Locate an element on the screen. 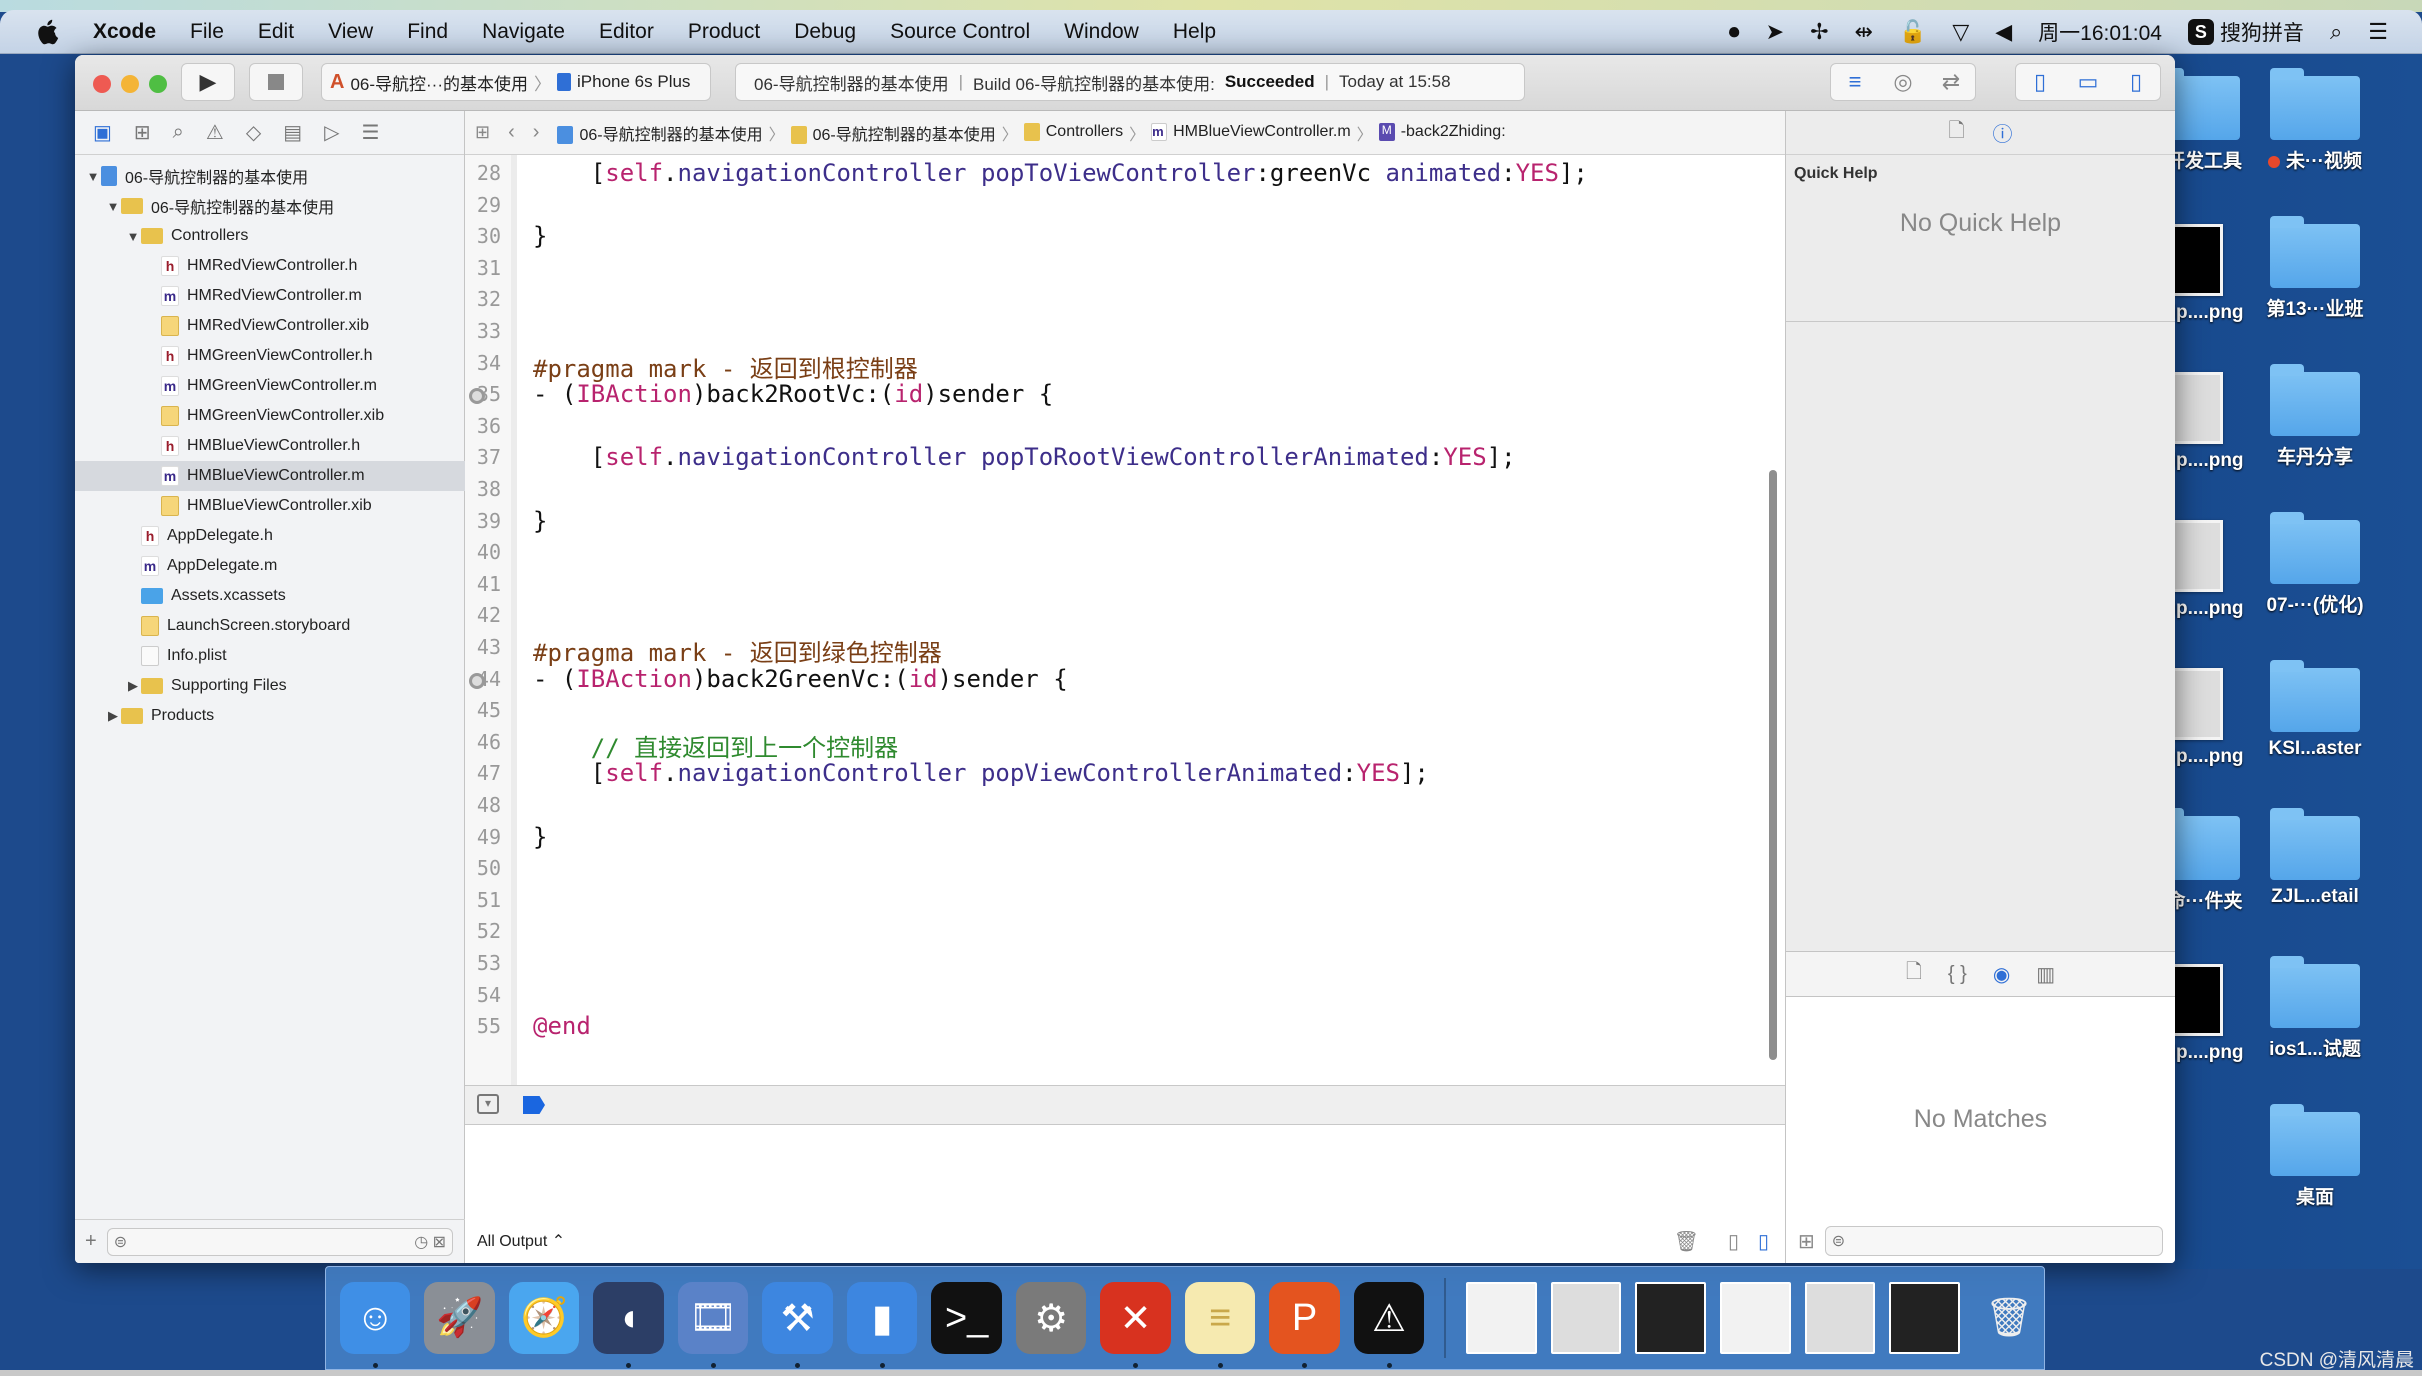 This screenshot has height=1376, width=2422. standard-editor-icon: ≡ is located at coordinates (1855, 82).